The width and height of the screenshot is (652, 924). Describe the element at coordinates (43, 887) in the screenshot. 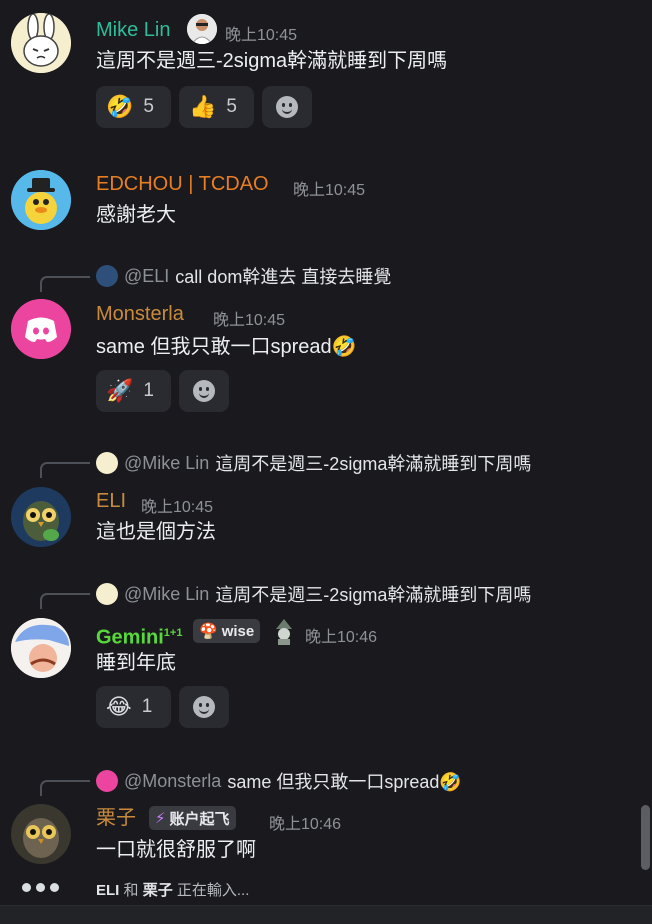

I see `typing-dots-icon` at that location.